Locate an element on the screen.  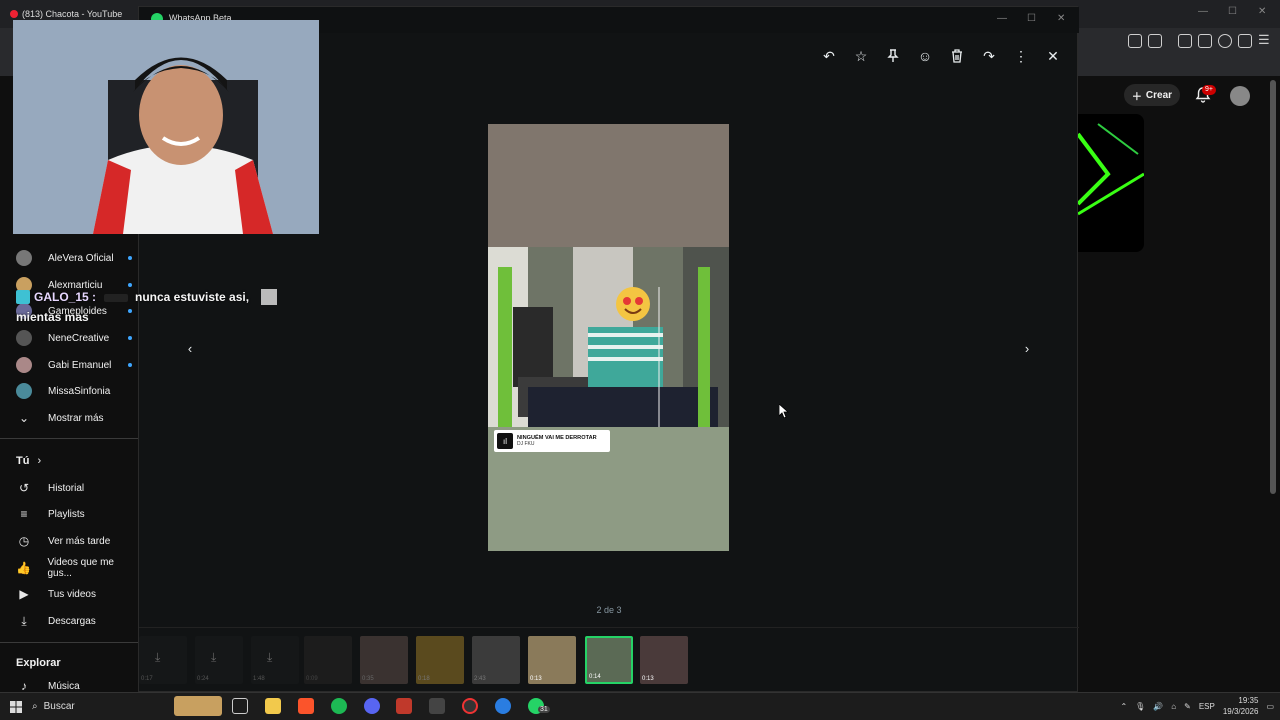
create-label: Crear is located at coordinates (1159, 95).